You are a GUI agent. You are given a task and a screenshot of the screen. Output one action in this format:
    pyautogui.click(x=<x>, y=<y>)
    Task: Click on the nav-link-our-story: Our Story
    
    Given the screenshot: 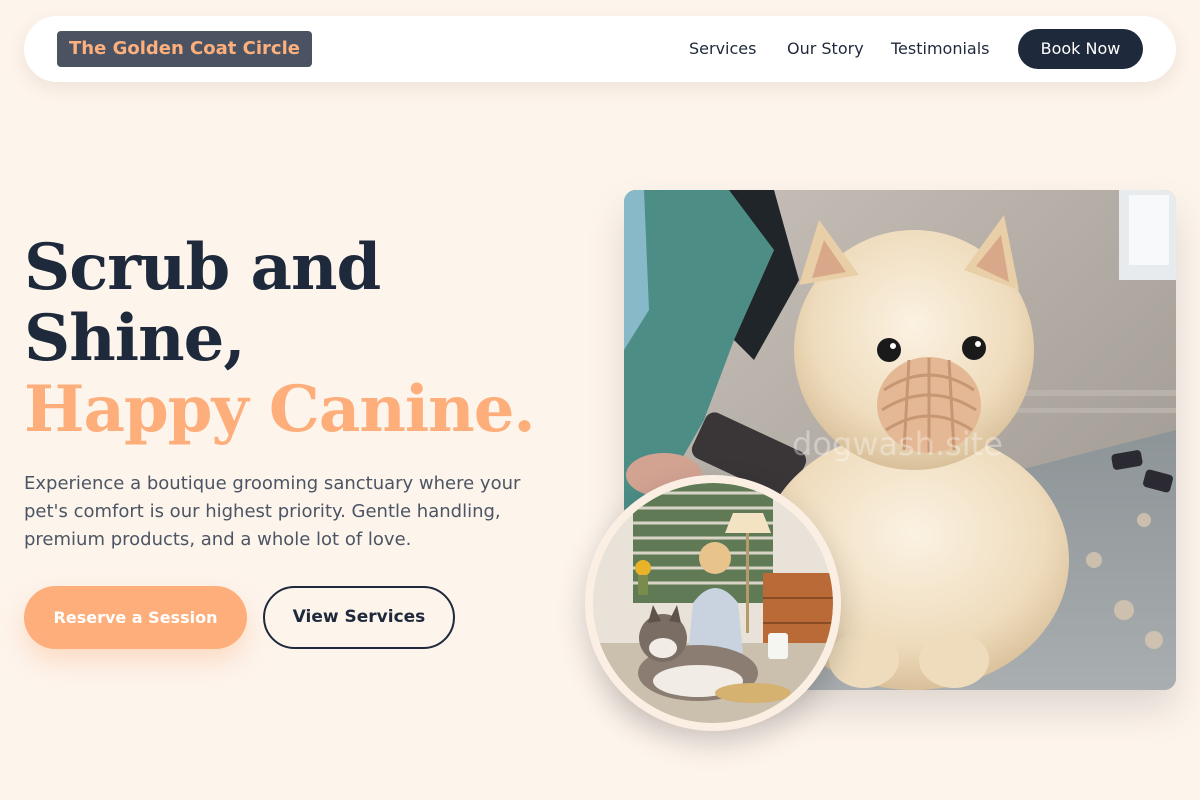 What is the action you would take?
    pyautogui.click(x=825, y=49)
    